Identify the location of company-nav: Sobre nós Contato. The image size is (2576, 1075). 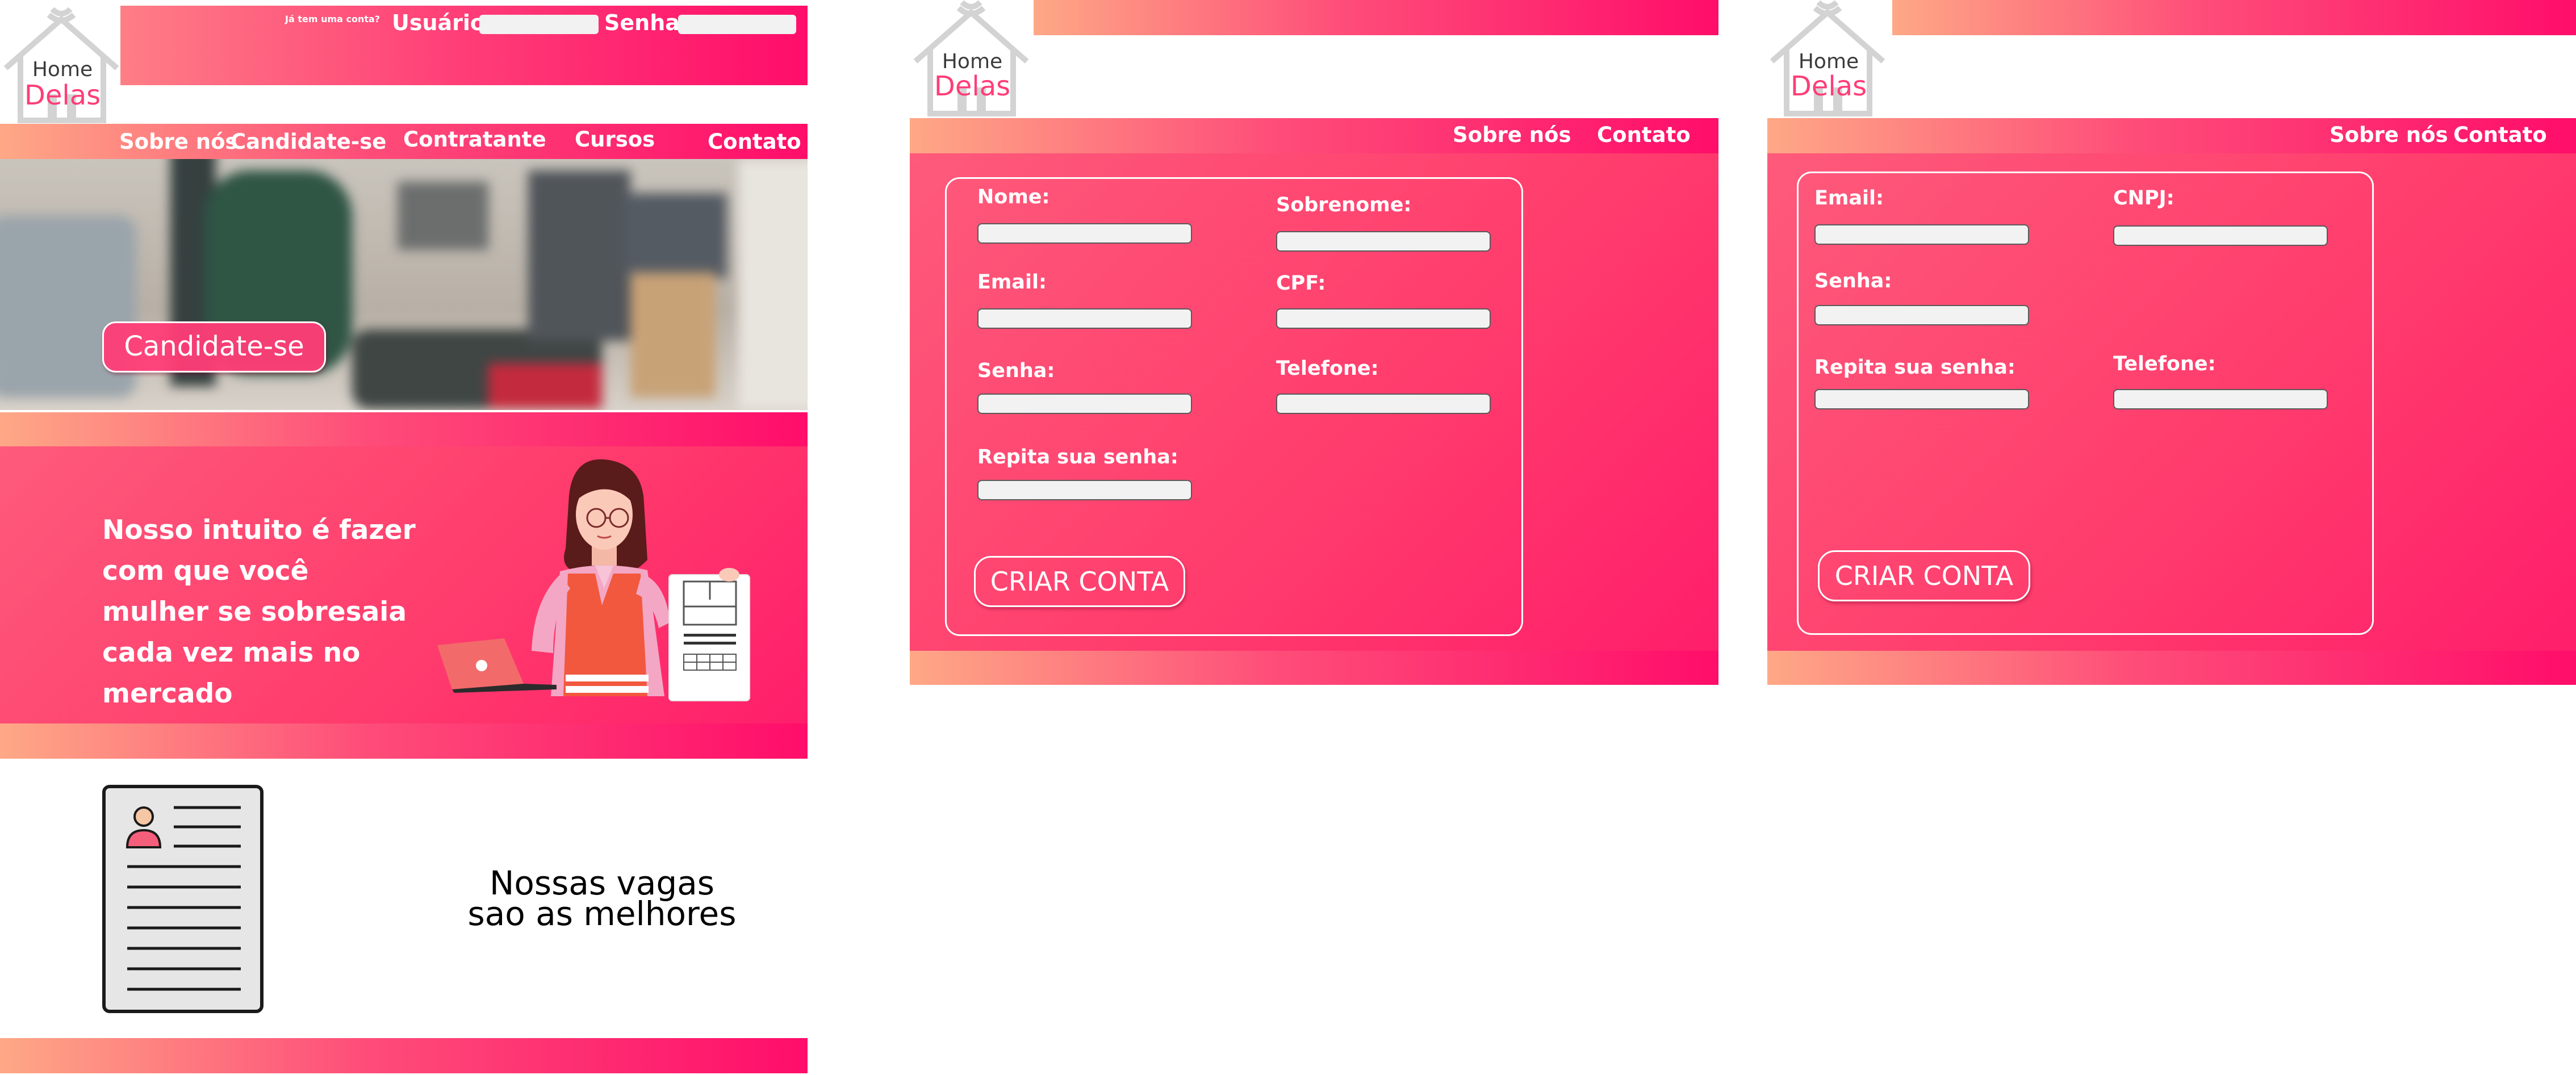
(2171, 135).